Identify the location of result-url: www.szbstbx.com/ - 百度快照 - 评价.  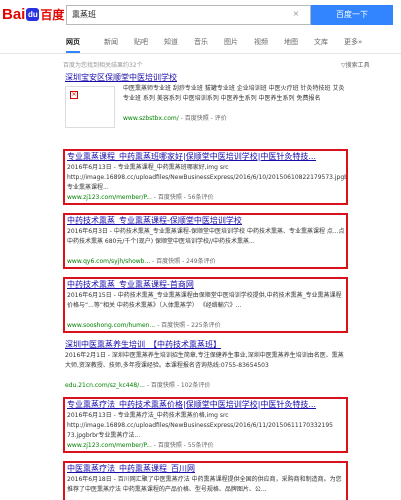
(234, 118).